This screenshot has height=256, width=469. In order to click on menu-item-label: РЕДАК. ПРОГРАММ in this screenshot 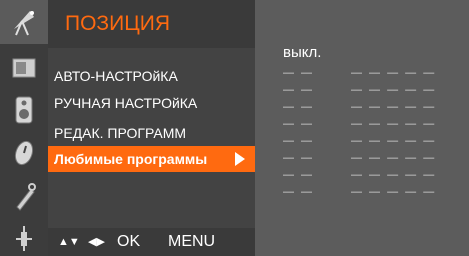, I will do `click(120, 133)`.